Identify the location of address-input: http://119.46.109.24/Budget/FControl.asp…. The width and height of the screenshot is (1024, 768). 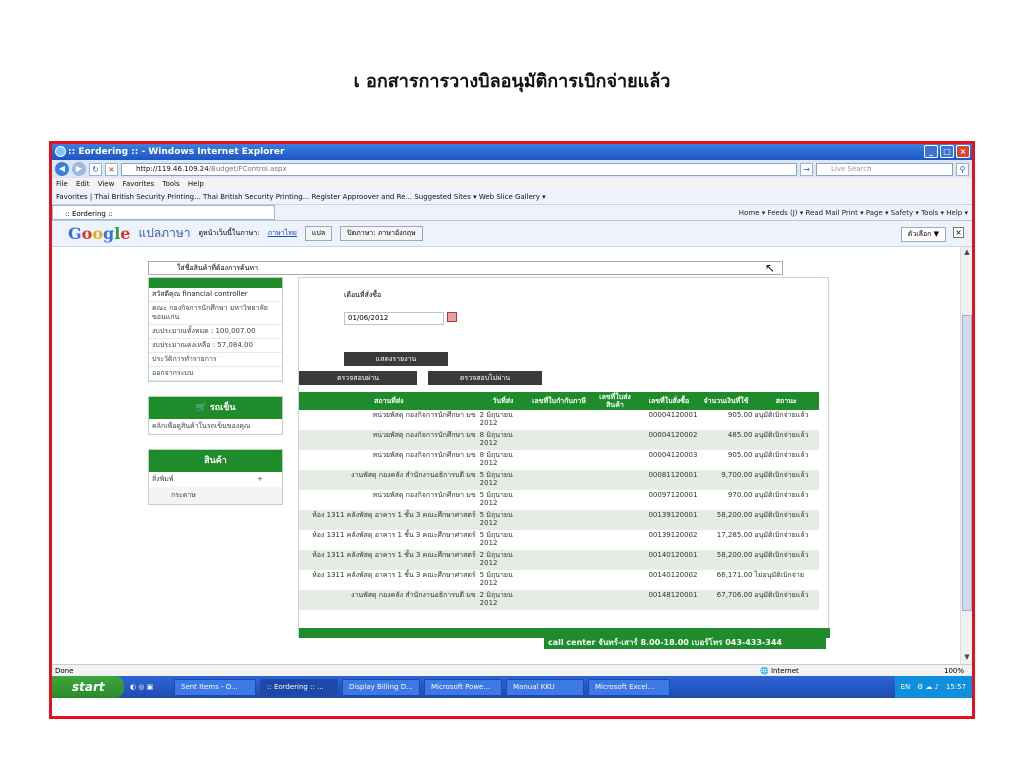
(459, 169).